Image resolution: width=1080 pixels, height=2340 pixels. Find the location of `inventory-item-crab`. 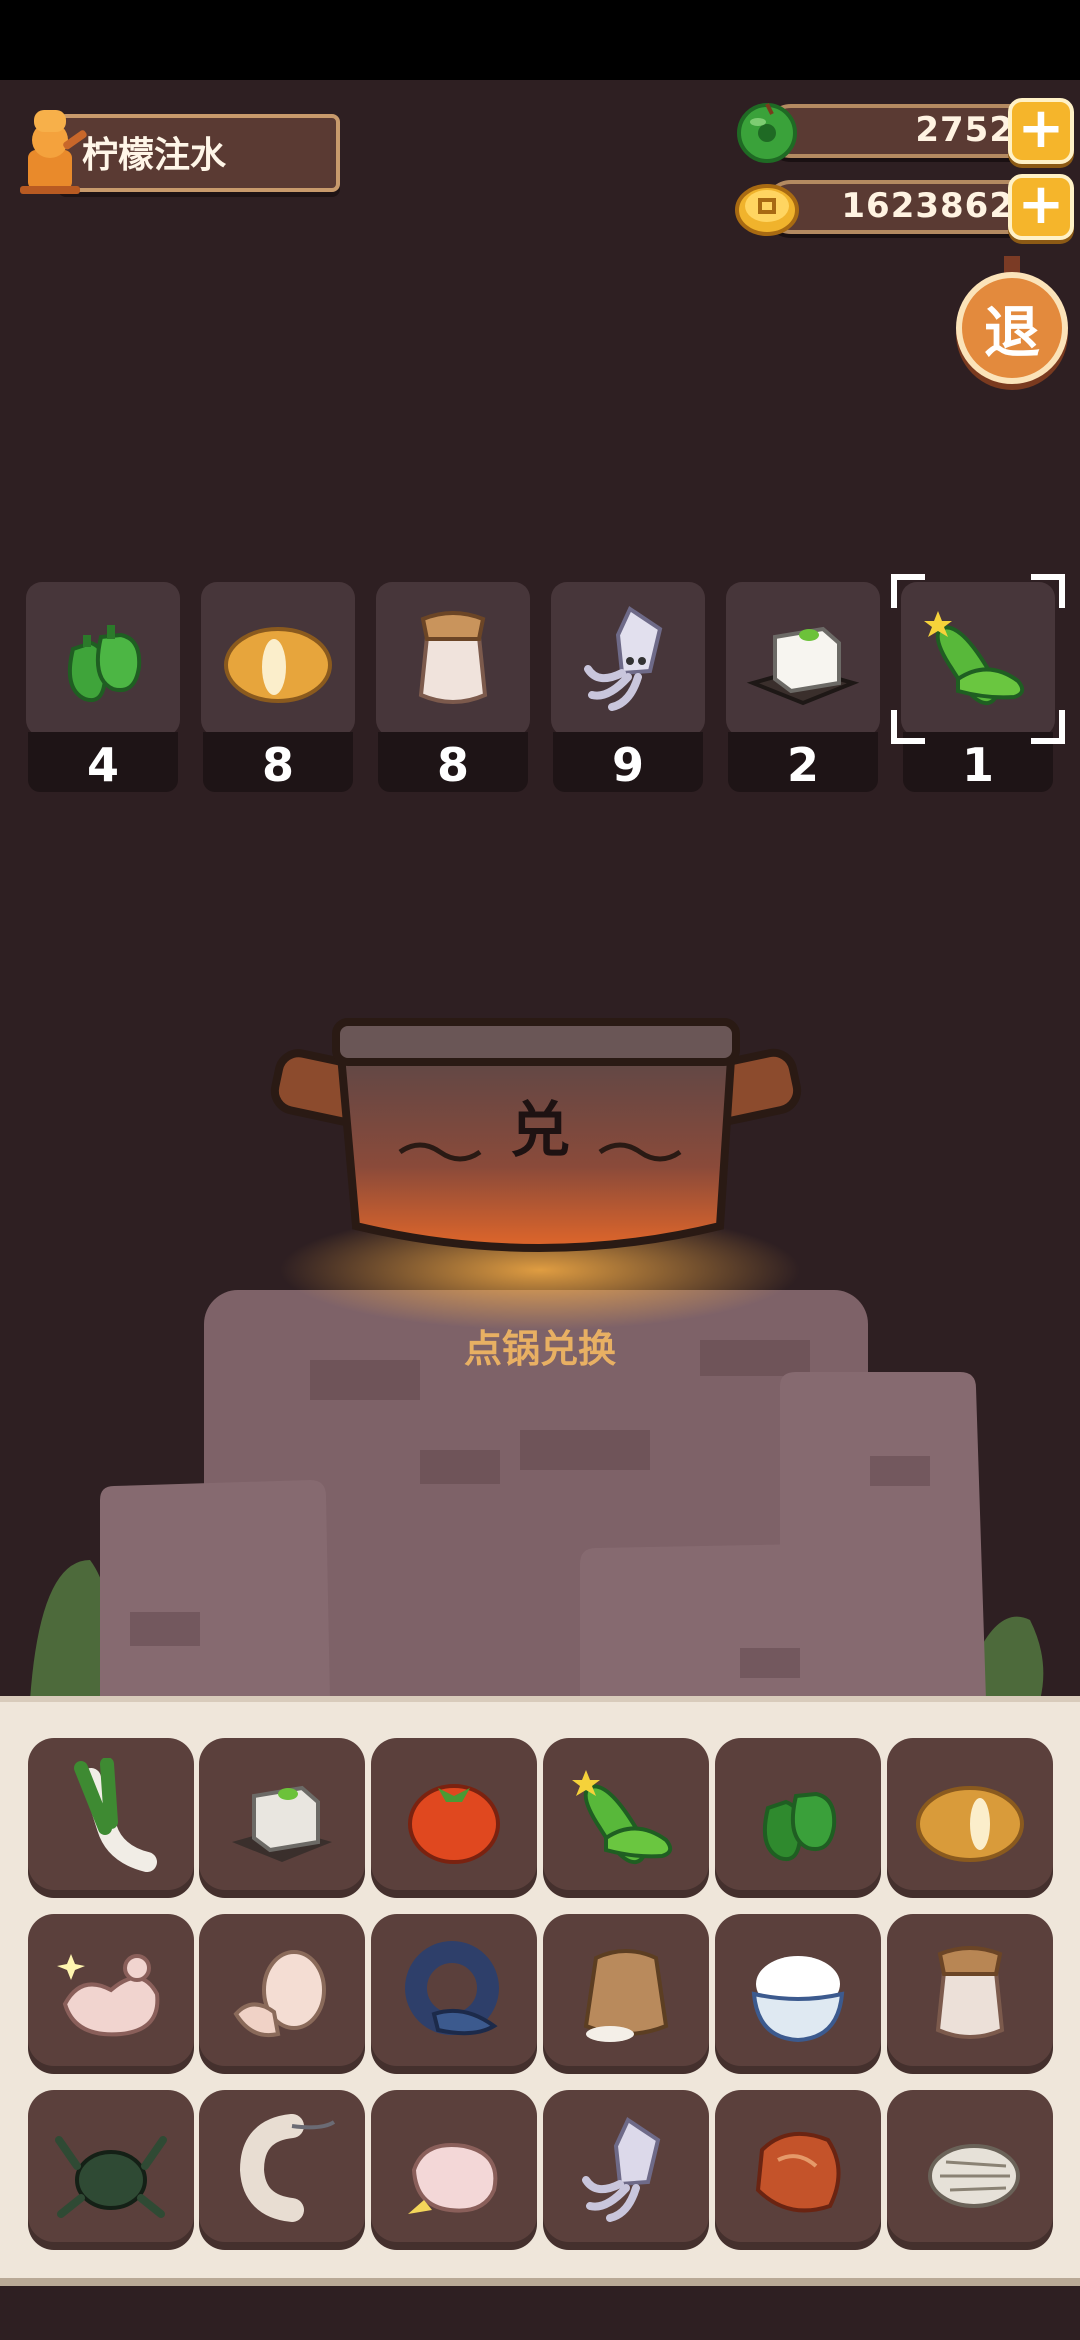

inventory-item-crab is located at coordinates (111, 2170).